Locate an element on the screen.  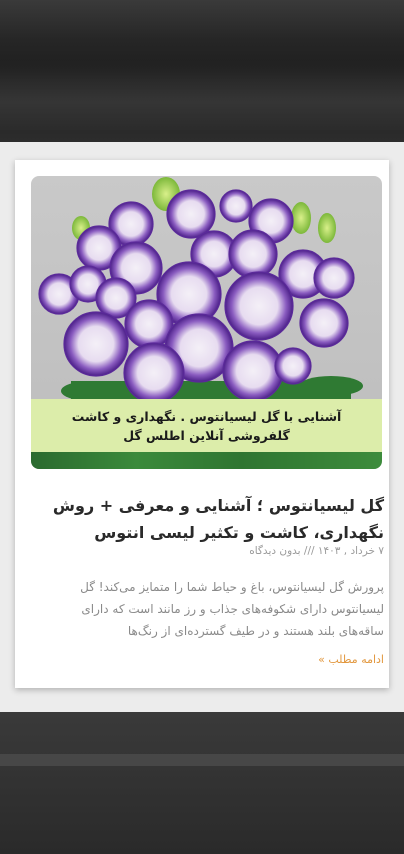
image-caption-line-2: گلفروشی آنلاین اطلس گل is located at coordinates (206, 435).